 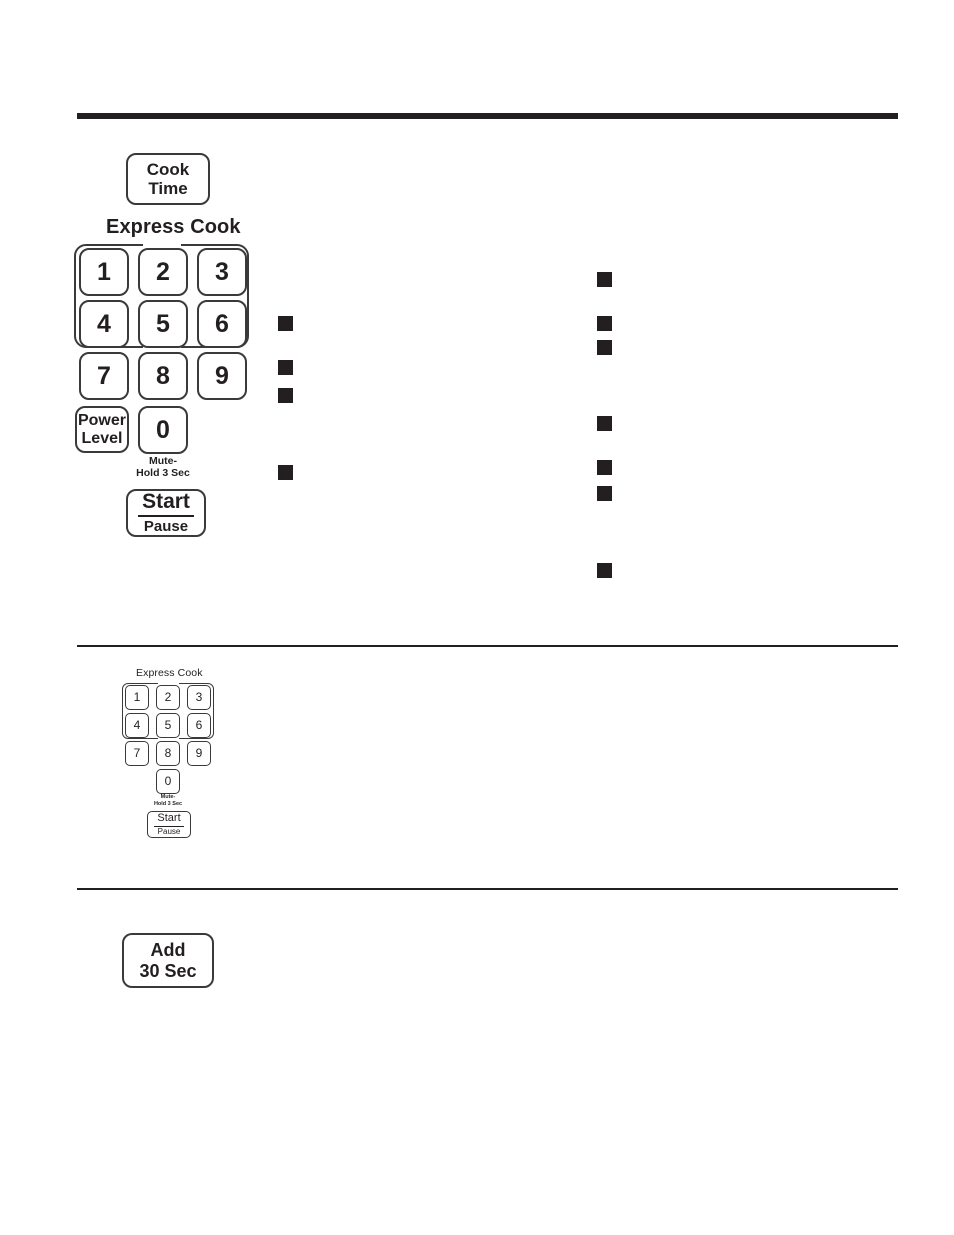 What do you see at coordinates (104, 324) in the screenshot?
I see `key-4: 4` at bounding box center [104, 324].